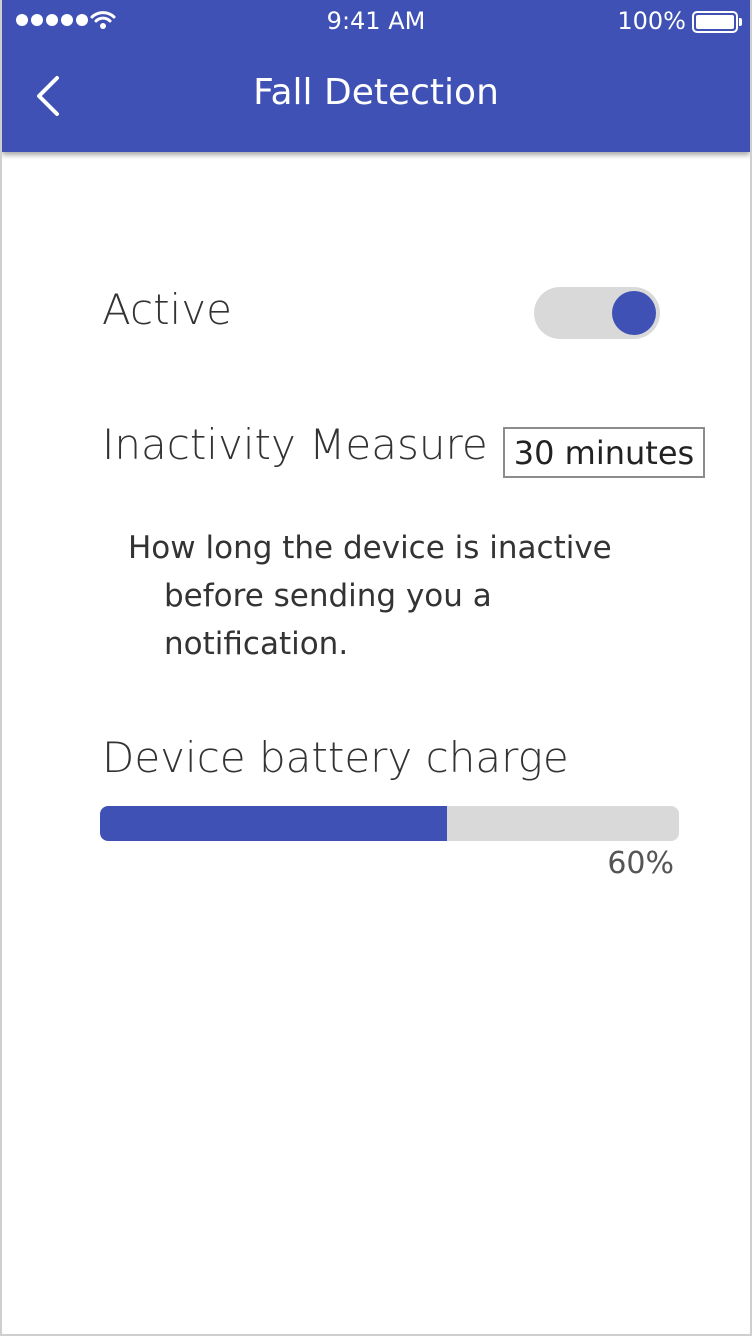 Image resolution: width=752 pixels, height=1336 pixels. What do you see at coordinates (634, 313) in the screenshot?
I see `toggle-knob` at bounding box center [634, 313].